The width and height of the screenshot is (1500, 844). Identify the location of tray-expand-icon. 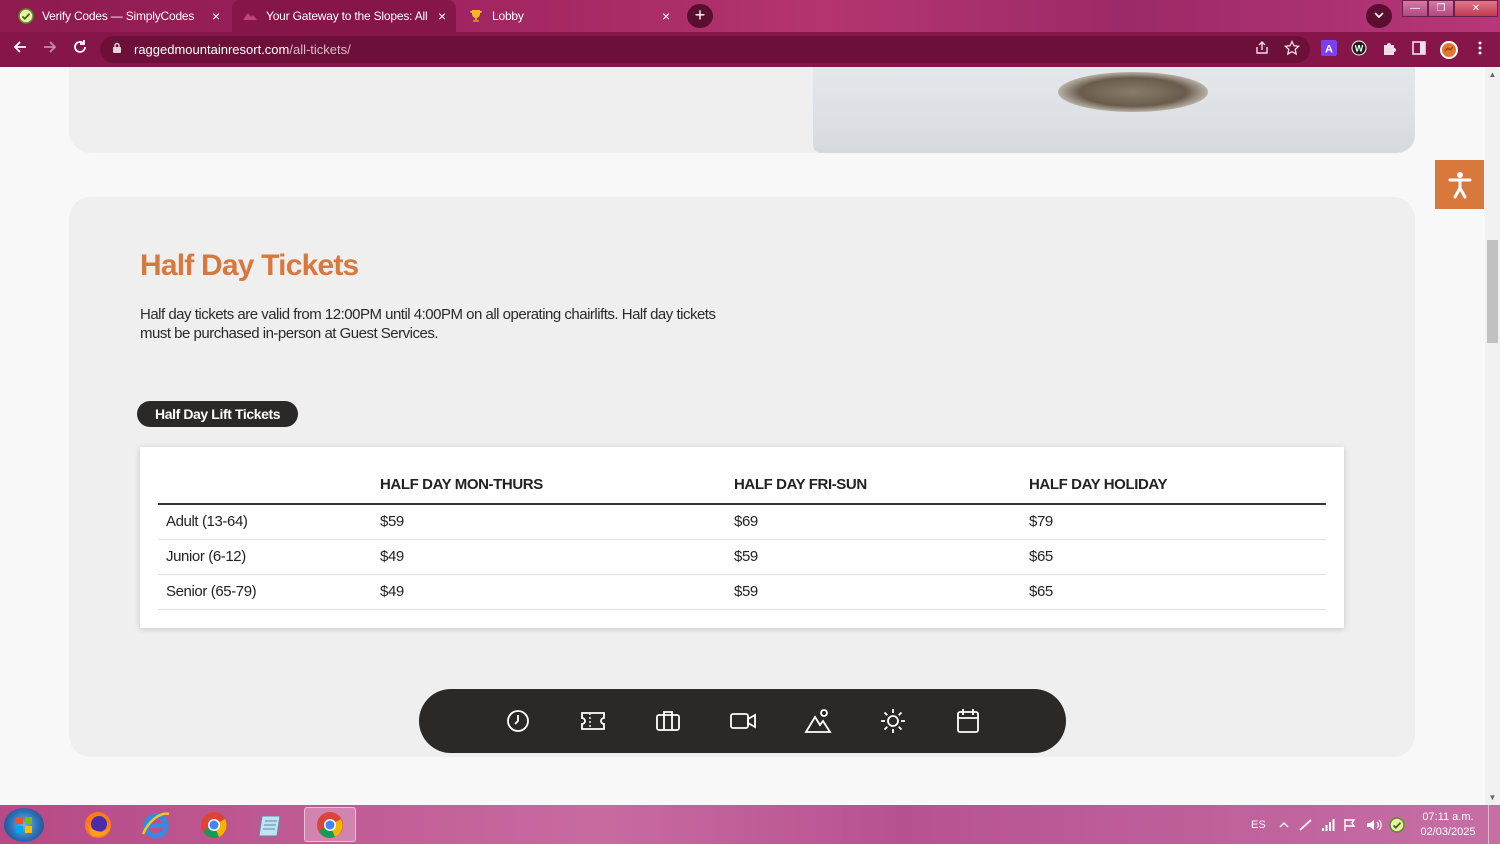
(1284, 824).